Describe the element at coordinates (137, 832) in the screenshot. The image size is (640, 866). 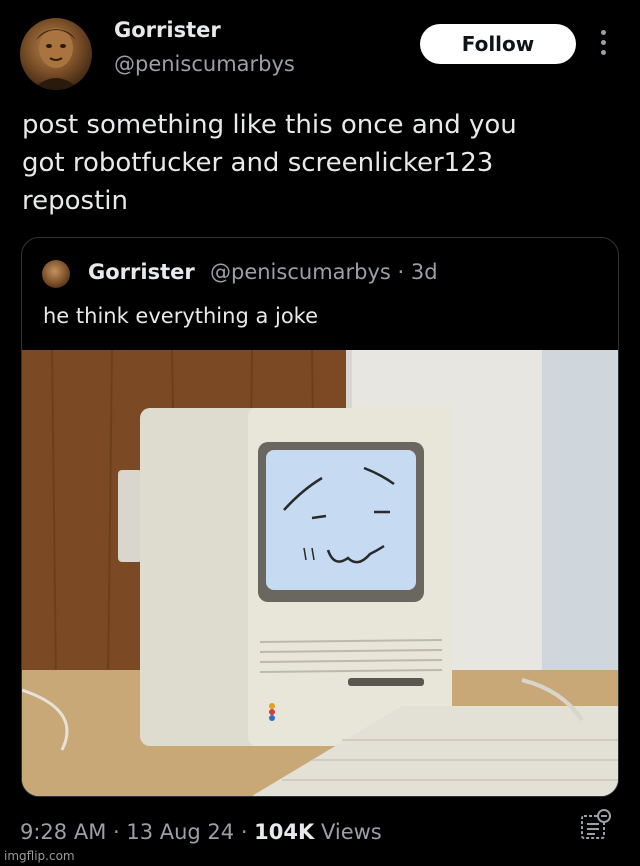
I see `post-time-date: 9:28 AM · 13 Aug 24 ·` at that location.